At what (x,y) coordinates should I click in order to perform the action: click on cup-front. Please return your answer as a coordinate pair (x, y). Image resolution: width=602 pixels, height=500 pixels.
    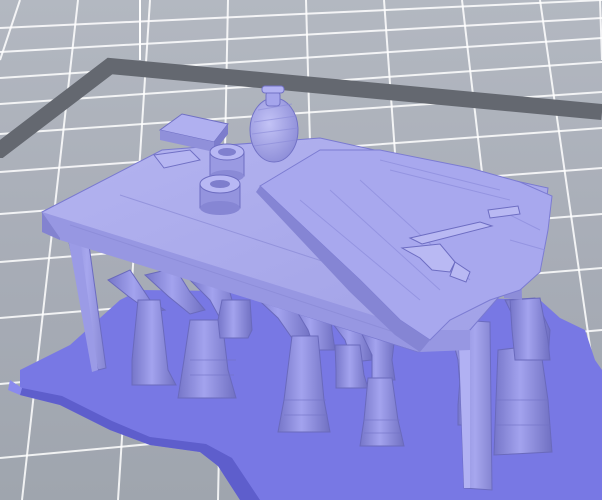
    Looking at the image, I should click on (220, 194).